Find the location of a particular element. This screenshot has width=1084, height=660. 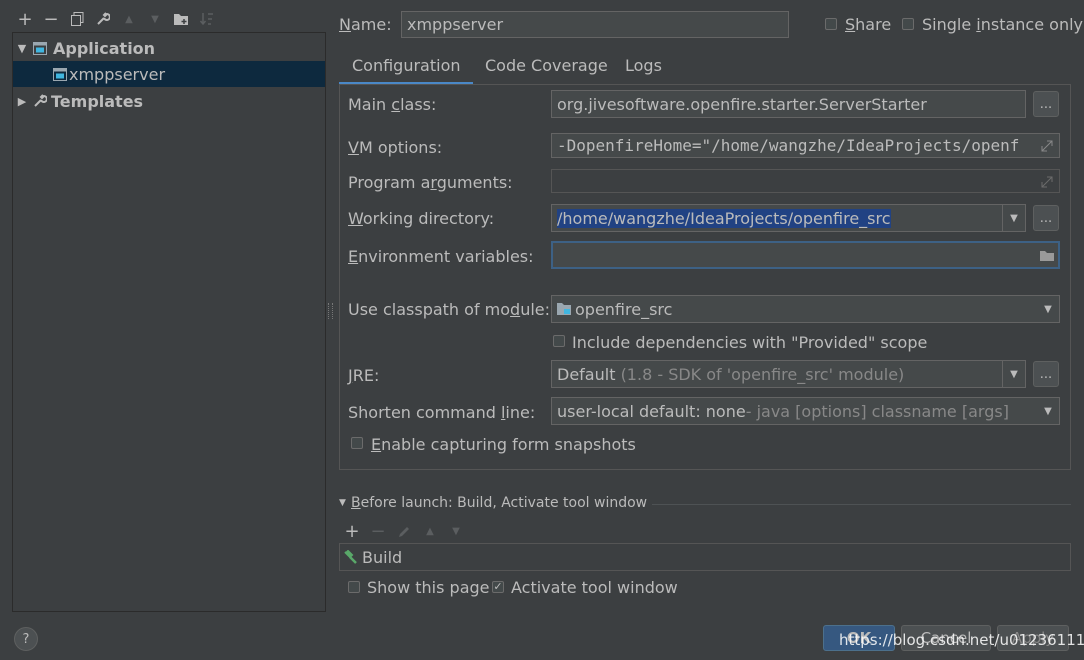

collapse-arrow-icon: ▶ is located at coordinates (22, 101).